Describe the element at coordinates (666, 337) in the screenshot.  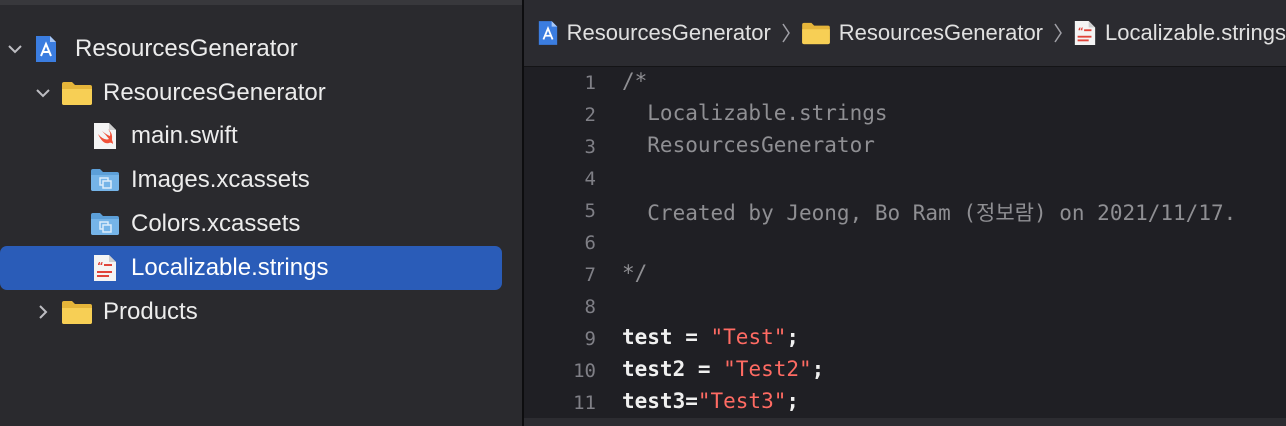
I see `string-key: test =` at that location.